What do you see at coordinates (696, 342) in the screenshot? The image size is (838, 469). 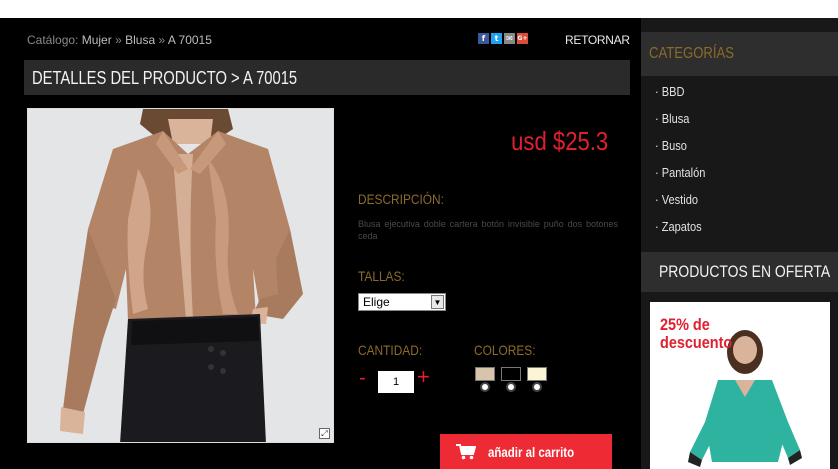 I see `offer-text-line2: descuento` at bounding box center [696, 342].